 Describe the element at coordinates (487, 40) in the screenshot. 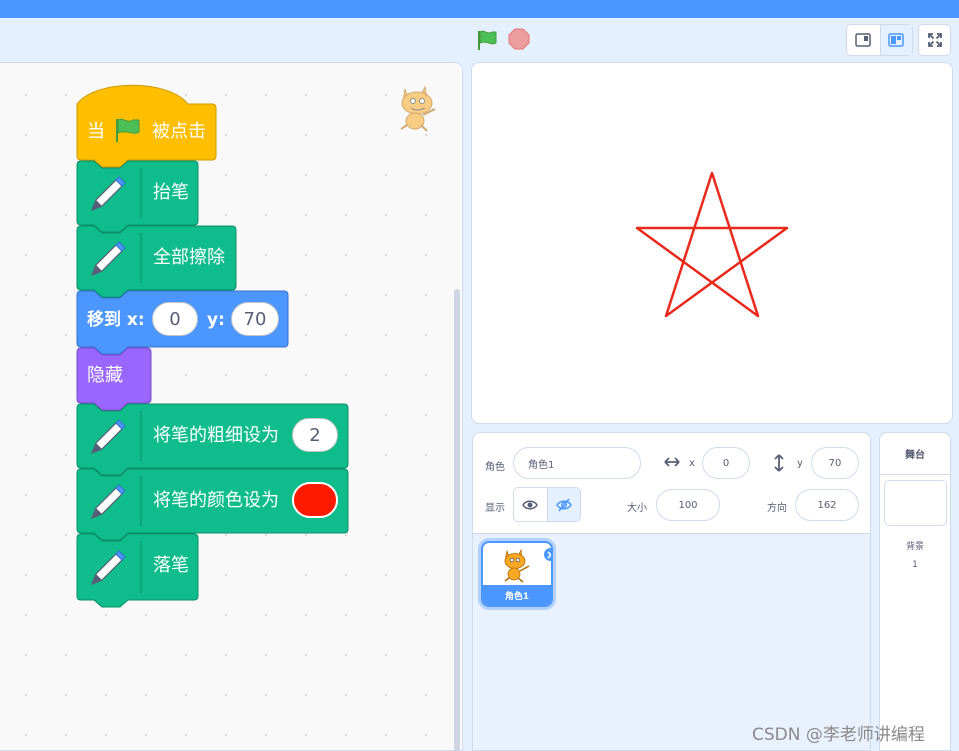

I see `green-flag-icon` at that location.